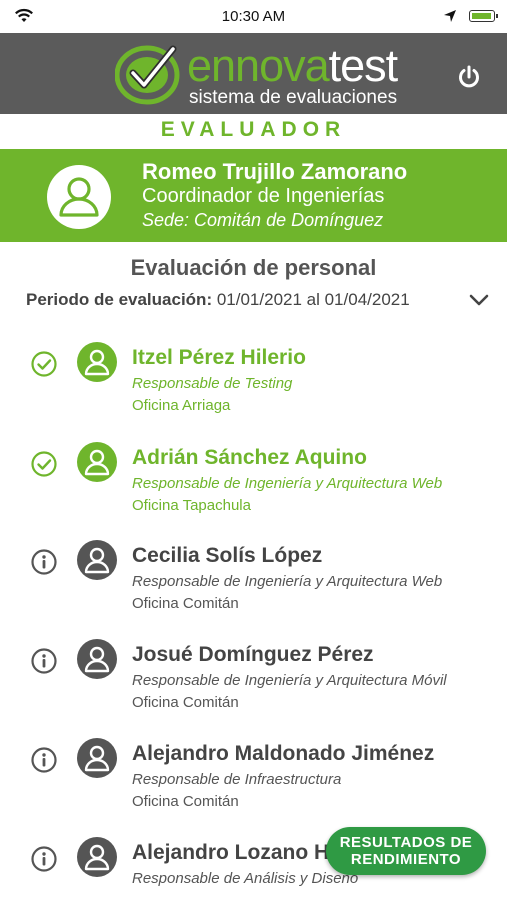 The width and height of the screenshot is (507, 900). Describe the element at coordinates (245, 878) in the screenshot. I see `employee-role: Responsable de Análisis y Diseño` at that location.